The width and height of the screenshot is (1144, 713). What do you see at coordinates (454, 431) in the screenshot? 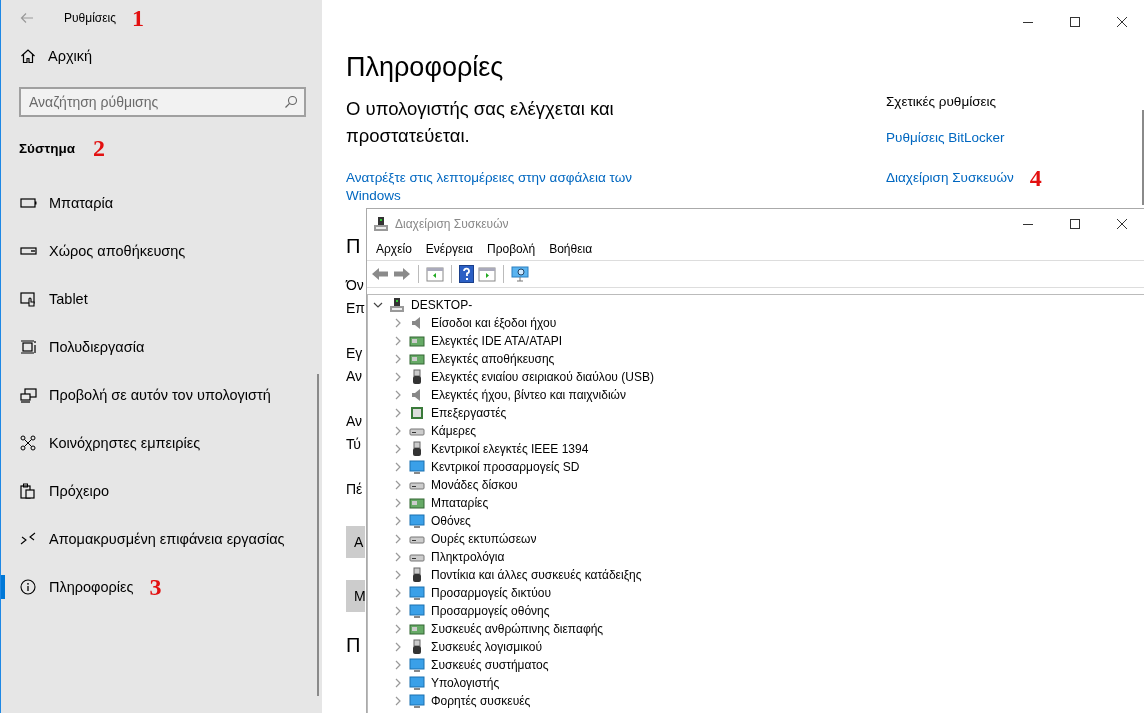
I see `tree-item: Κάμερες` at bounding box center [454, 431].